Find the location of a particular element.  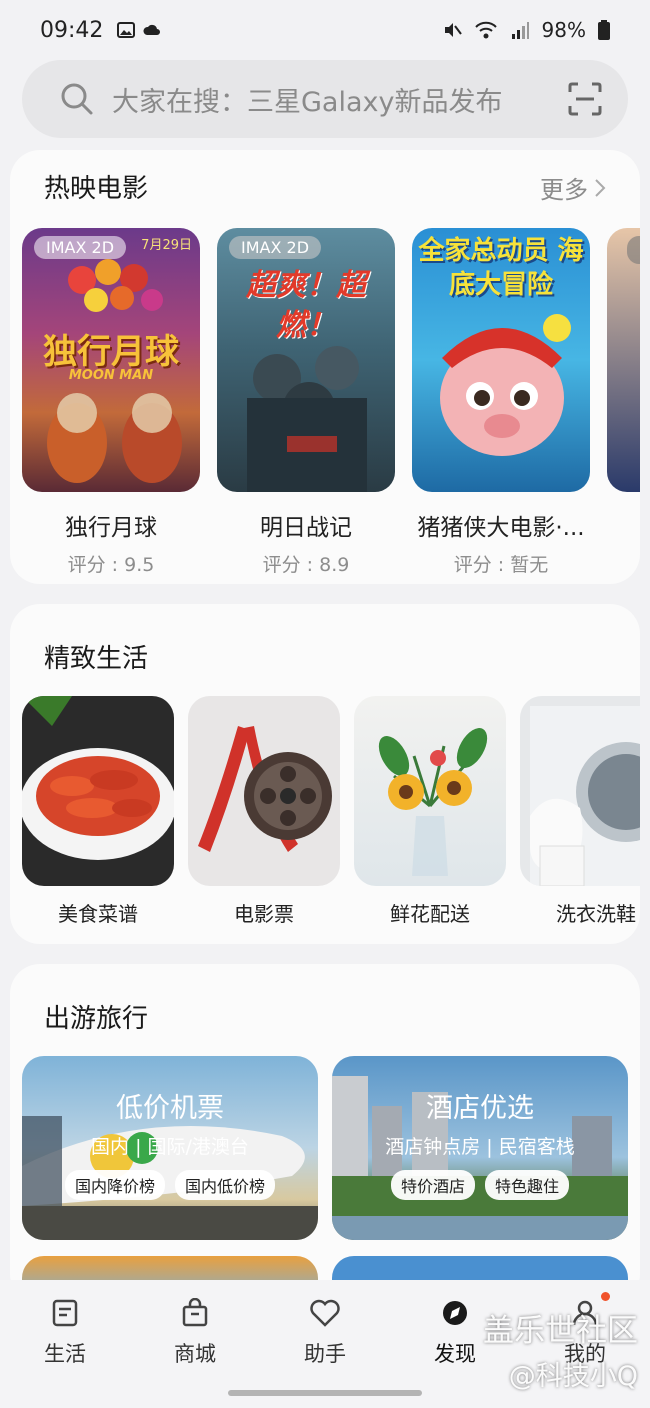

movie-item: 超爽！超燃！ IMAX 2D 明日战记 评分 : 8.9 is located at coordinates (306, 402).